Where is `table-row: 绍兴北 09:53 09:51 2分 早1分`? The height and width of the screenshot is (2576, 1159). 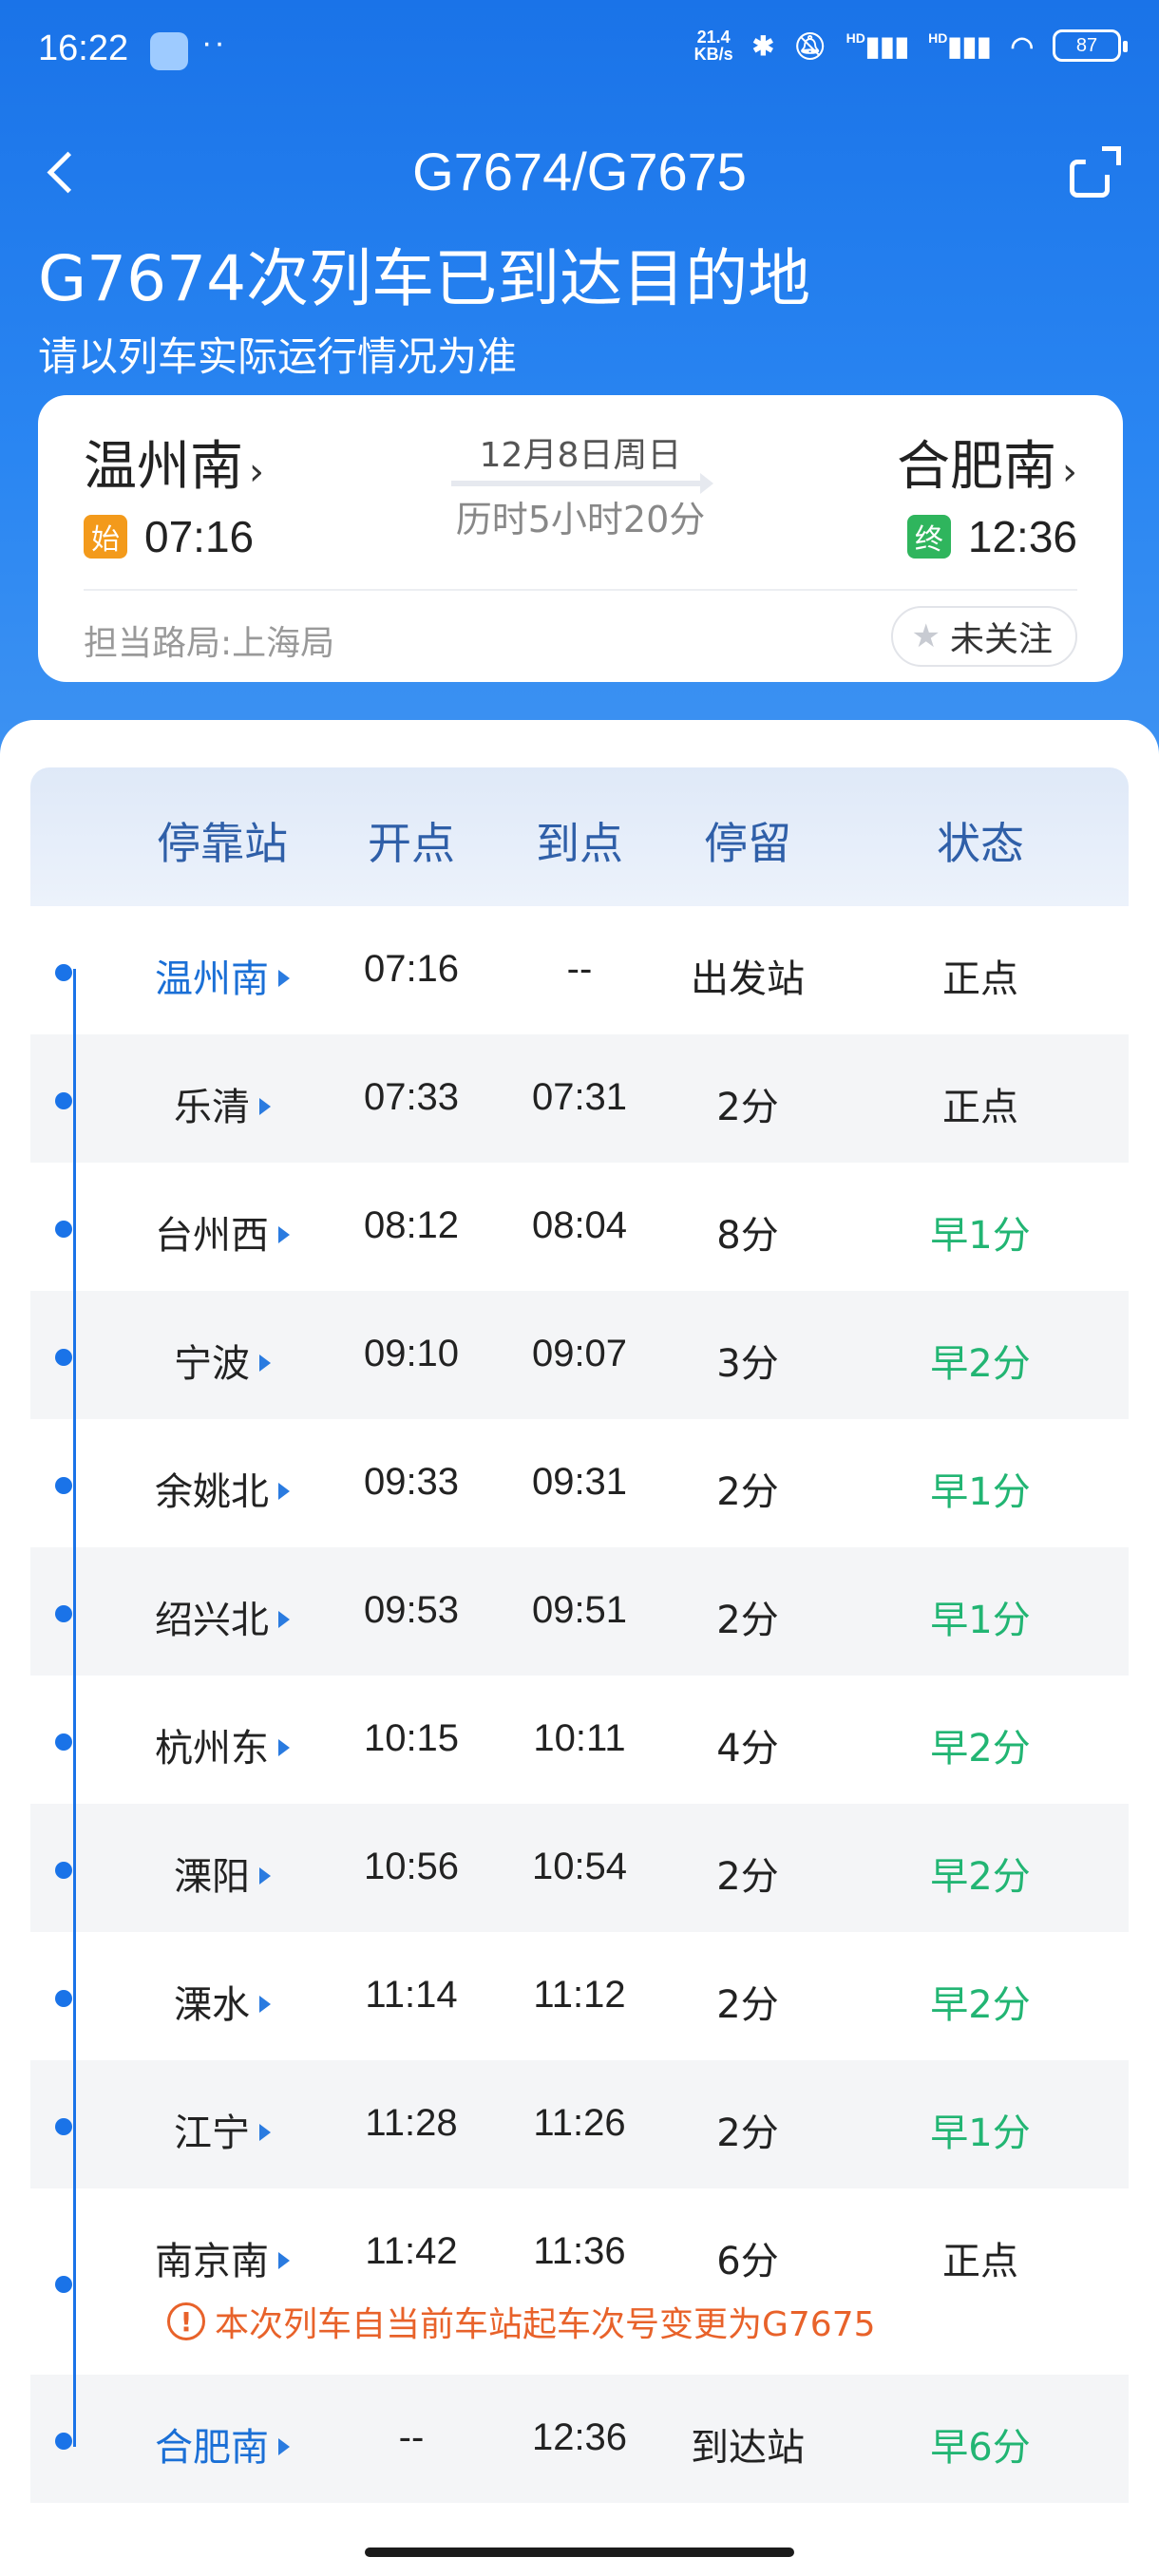 table-row: 绍兴北 09:53 09:51 2分 早1分 is located at coordinates (579, 1611).